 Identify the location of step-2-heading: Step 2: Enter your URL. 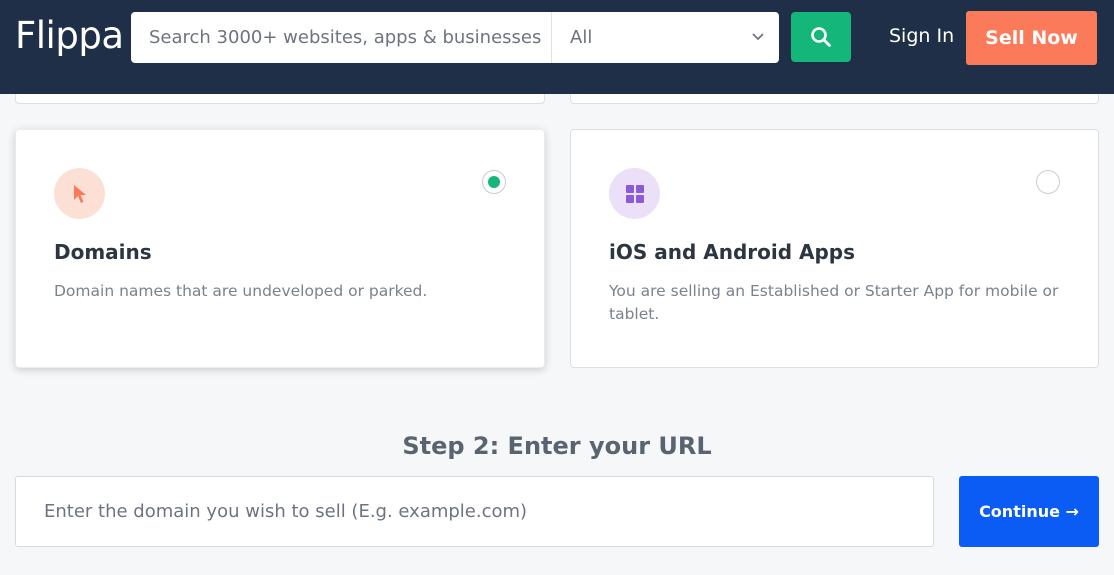
(557, 446).